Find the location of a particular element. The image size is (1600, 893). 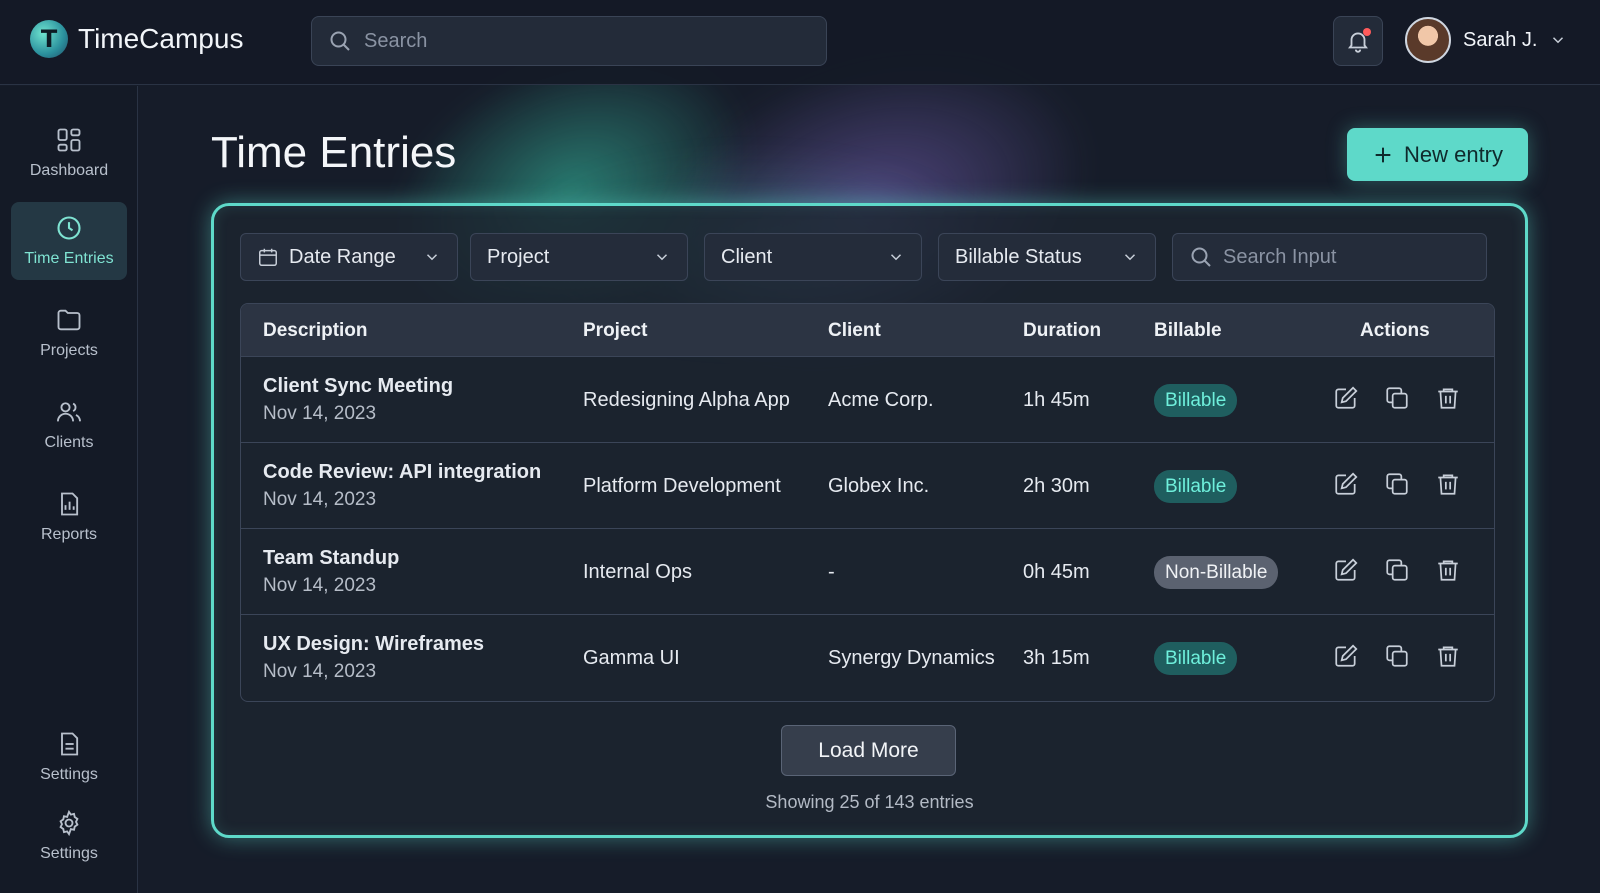

column-header-description: Description is located at coordinates (315, 331).